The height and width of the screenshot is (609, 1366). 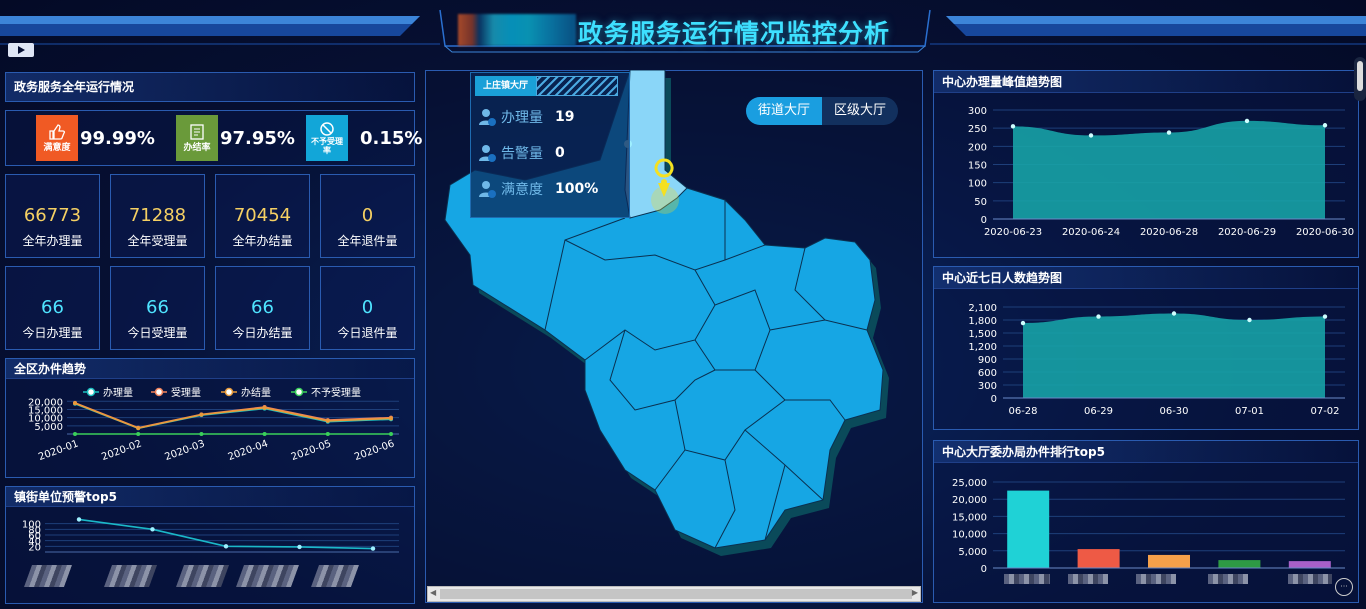 What do you see at coordinates (982, 321) in the screenshot?
I see `y-tick-label: 1,800` at bounding box center [982, 321].